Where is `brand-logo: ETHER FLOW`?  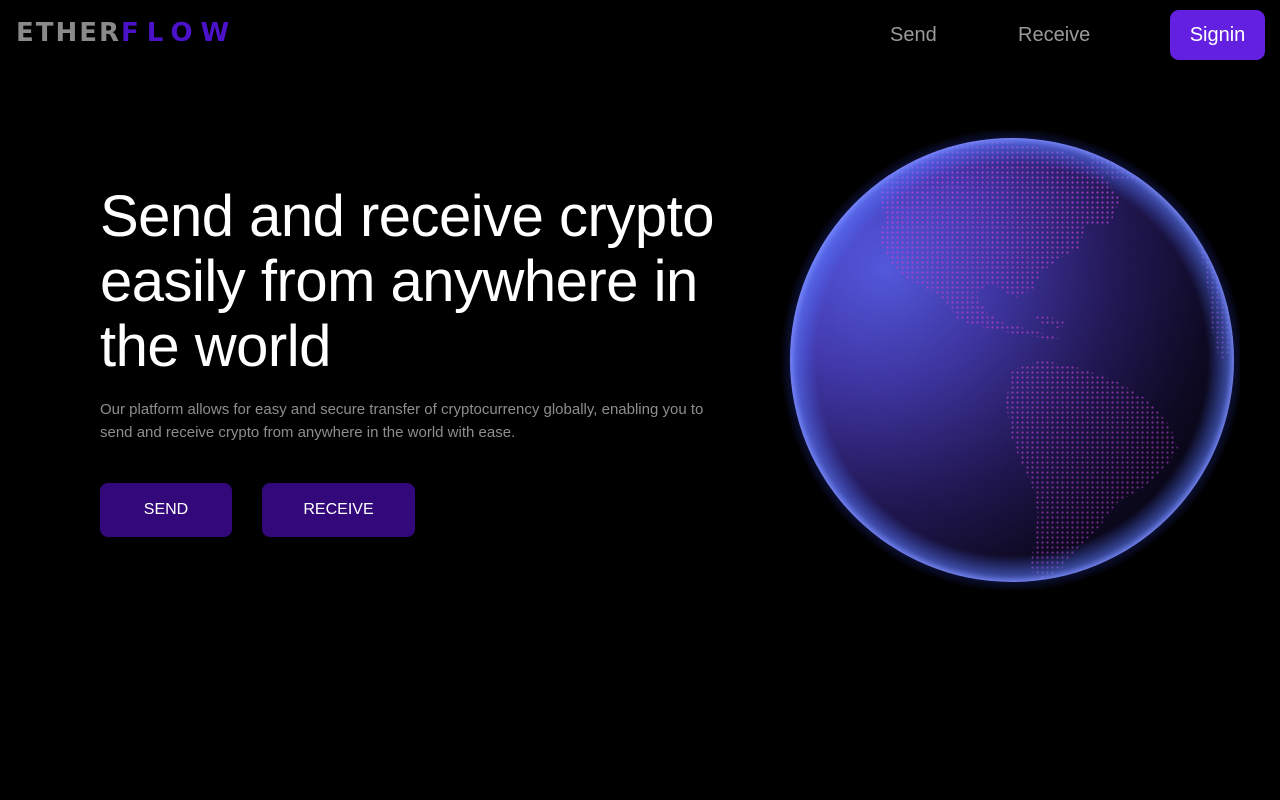
brand-logo: ETHER FLOW is located at coordinates (126, 33).